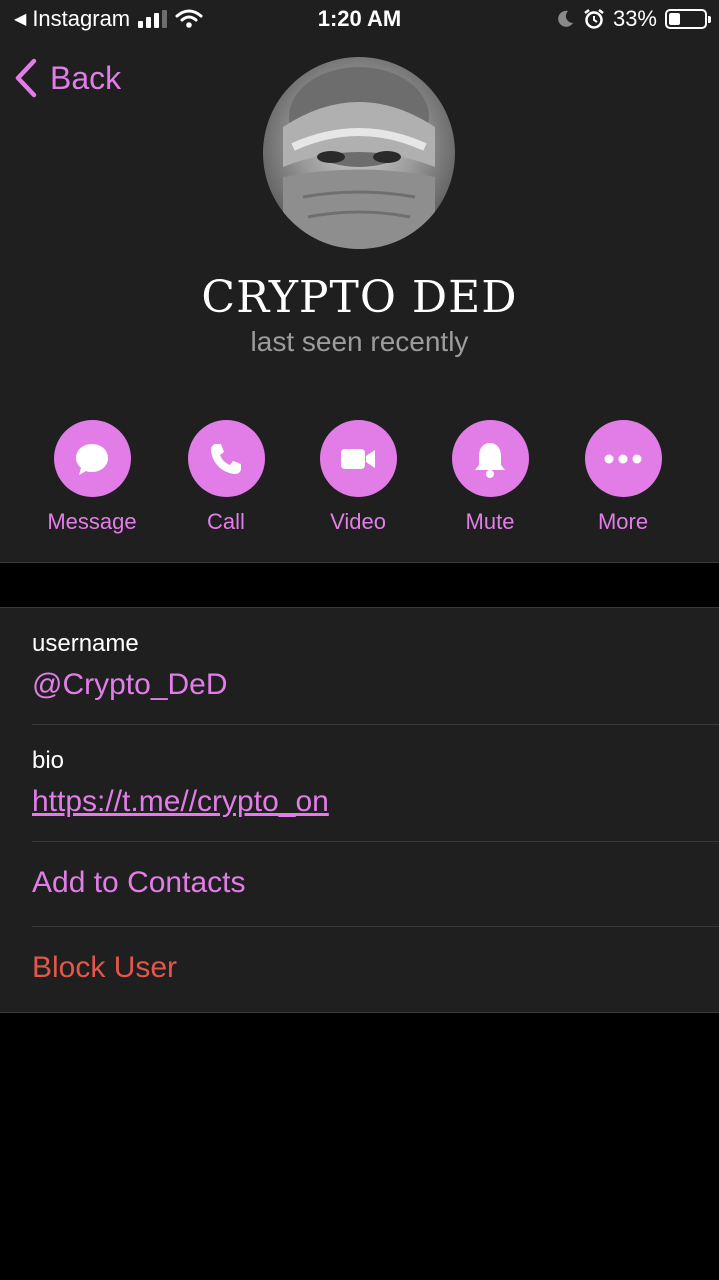 The height and width of the screenshot is (1280, 719). What do you see at coordinates (138, 883) in the screenshot?
I see `add-to-contacts-button: Add to Contacts` at bounding box center [138, 883].